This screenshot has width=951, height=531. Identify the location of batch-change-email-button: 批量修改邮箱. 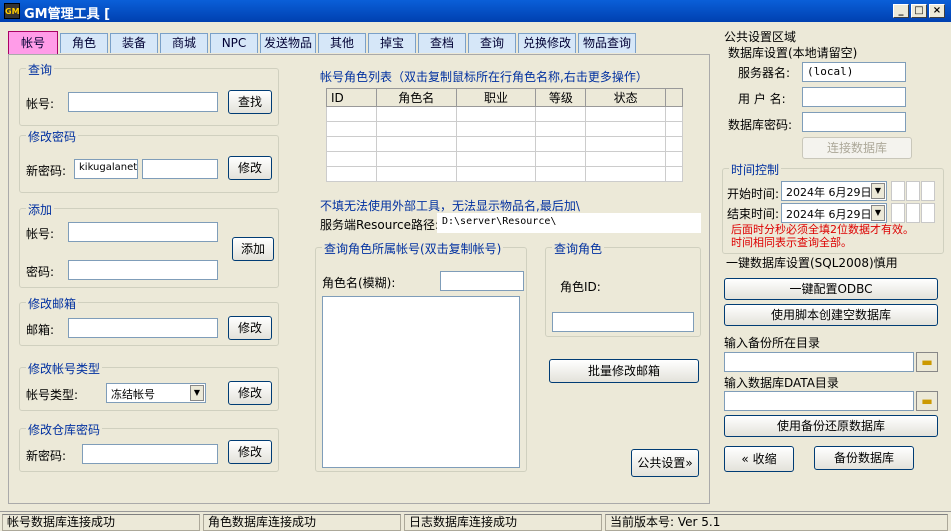
(624, 371).